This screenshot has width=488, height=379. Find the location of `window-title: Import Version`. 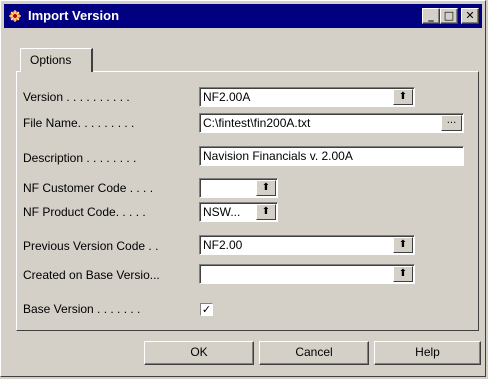

window-title: Import Version is located at coordinates (74, 15).